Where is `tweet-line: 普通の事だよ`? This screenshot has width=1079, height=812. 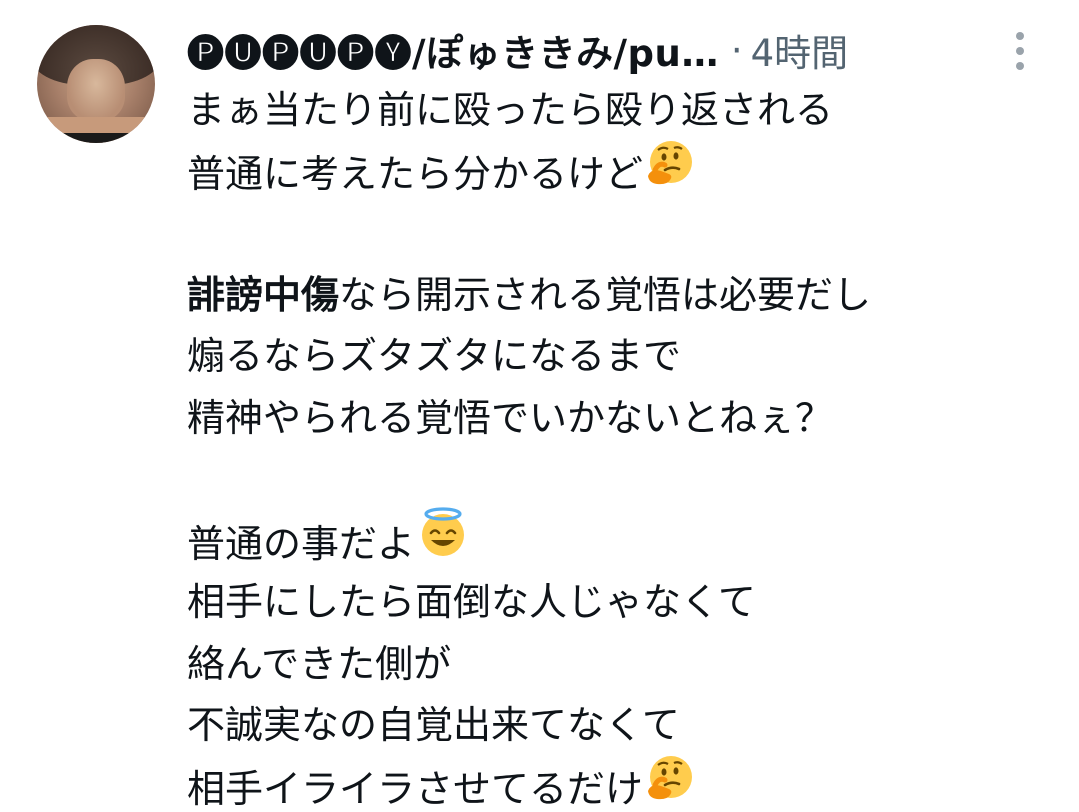
tweet-line: 普通の事だよ is located at coordinates (622, 539).